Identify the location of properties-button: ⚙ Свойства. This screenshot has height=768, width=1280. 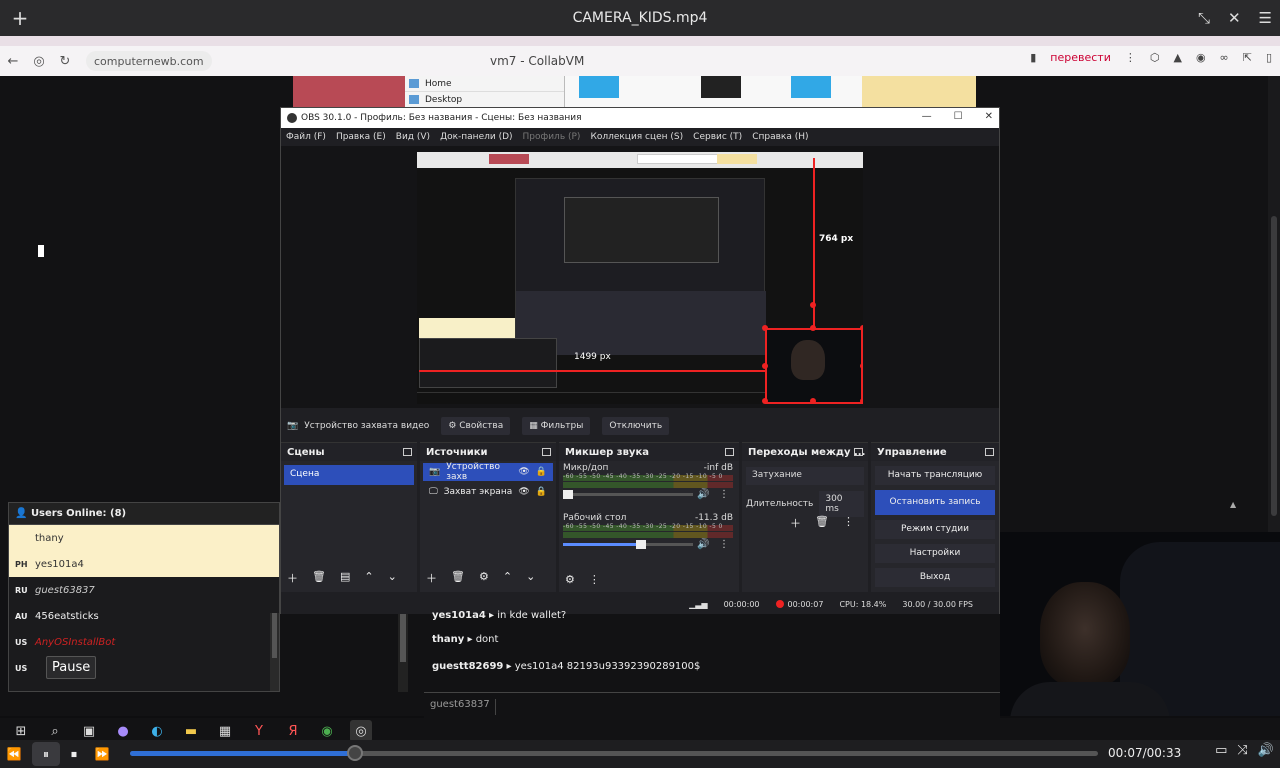
(476, 426).